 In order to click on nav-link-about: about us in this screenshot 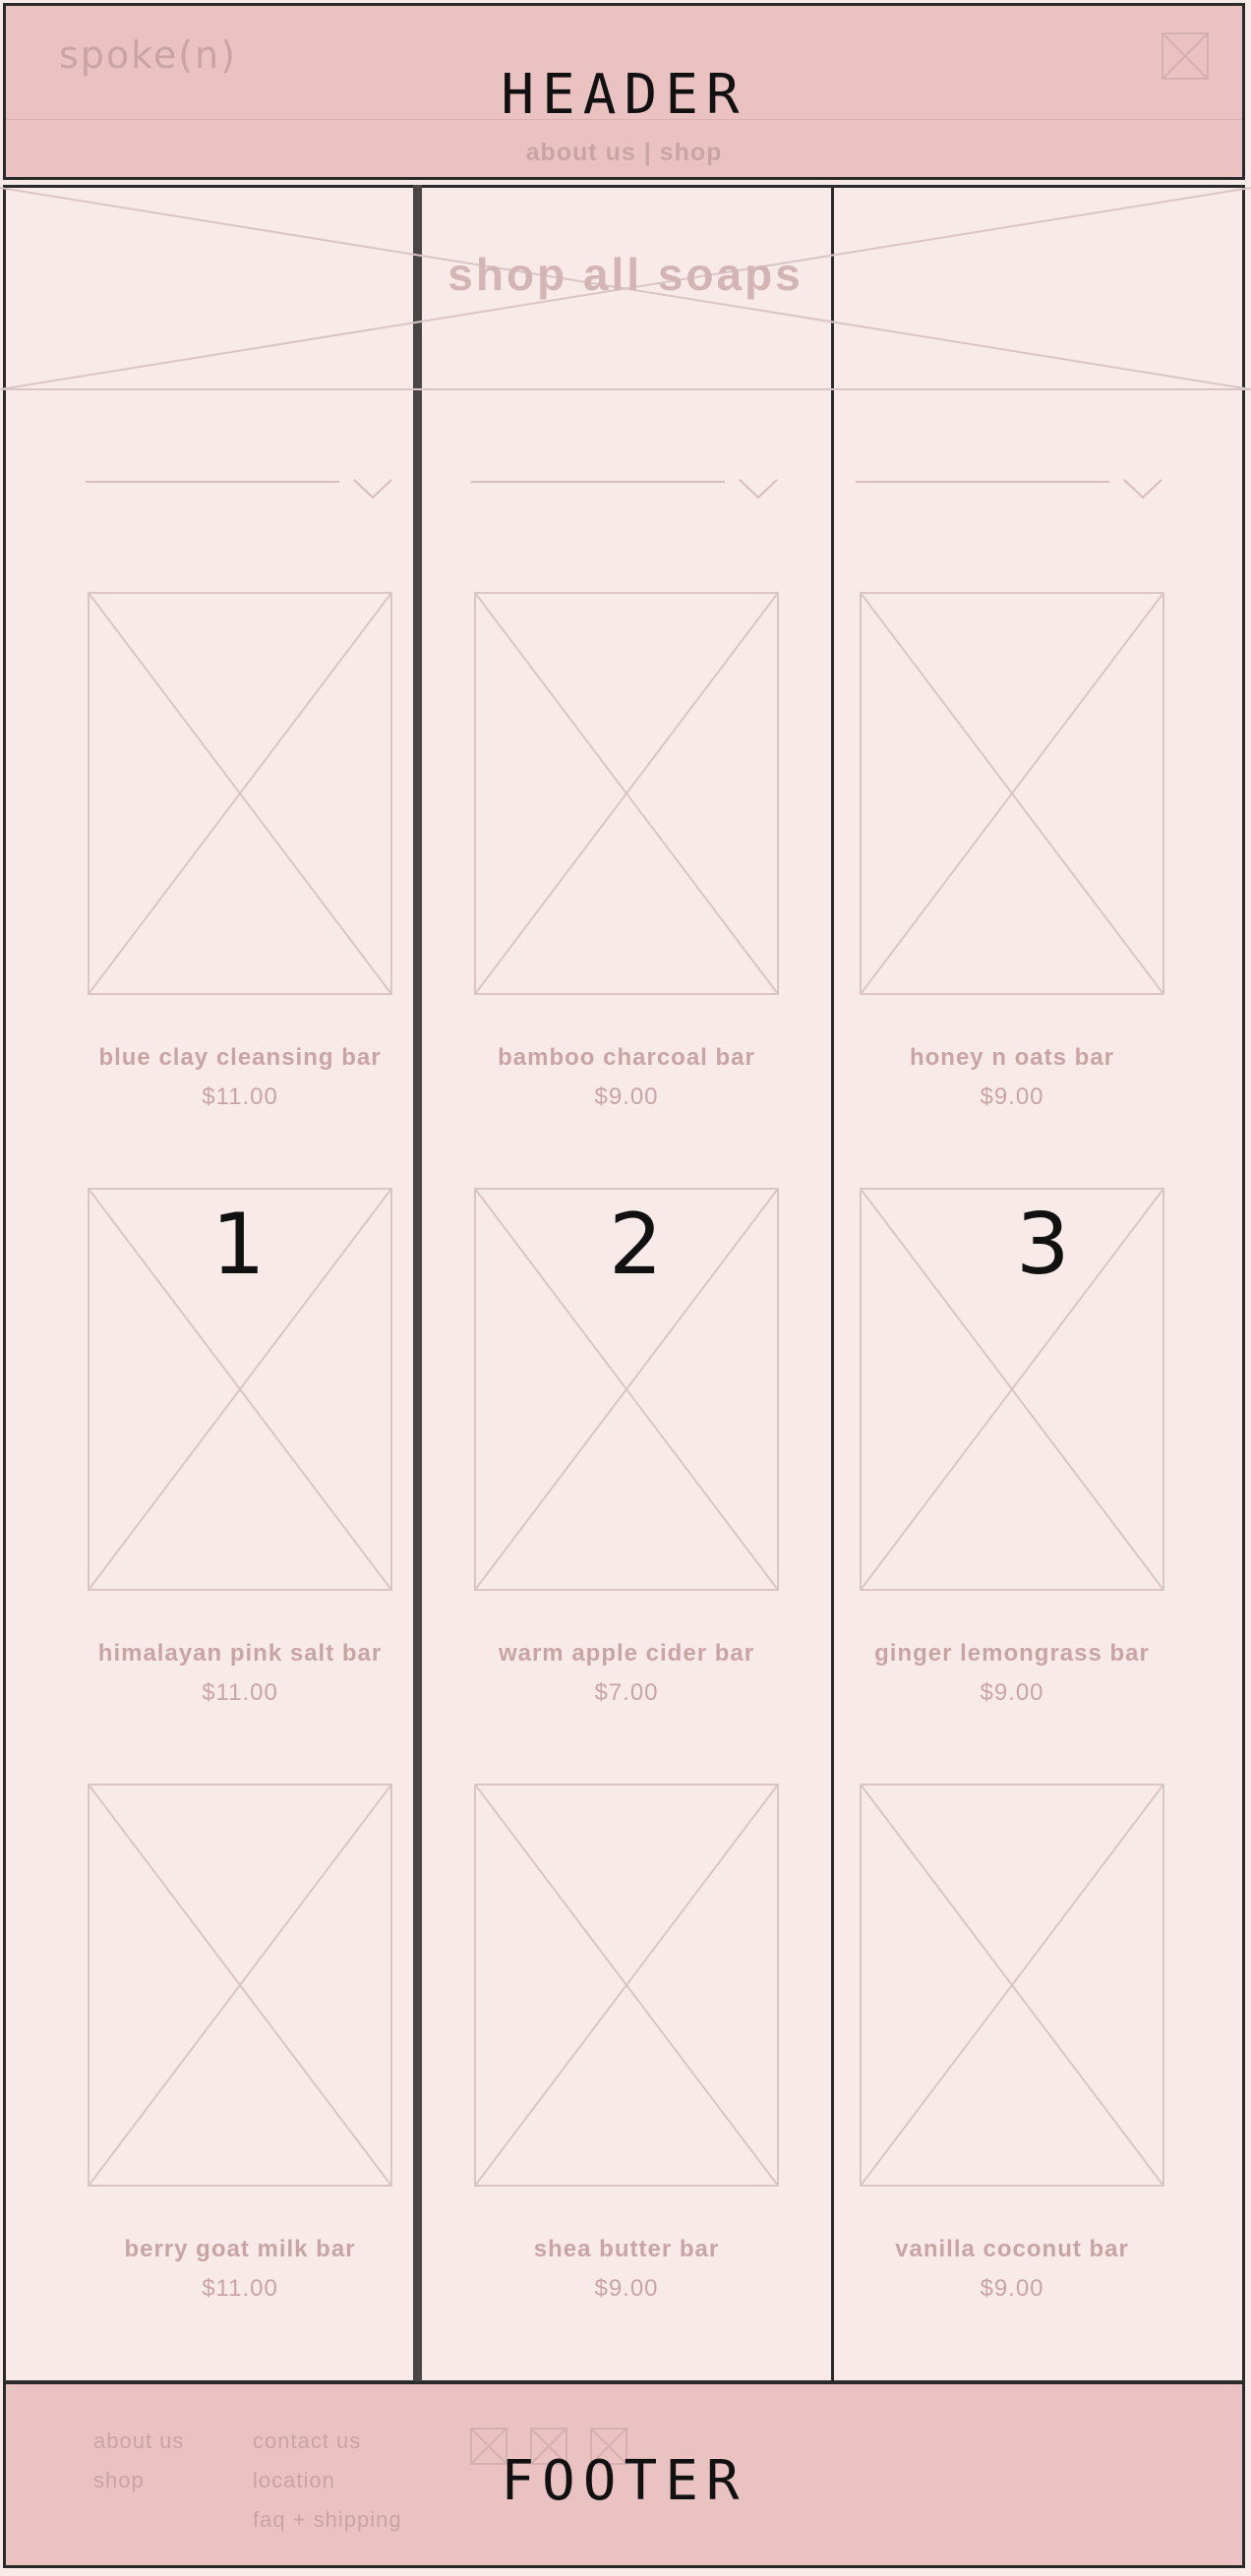, I will do `click(581, 152)`.